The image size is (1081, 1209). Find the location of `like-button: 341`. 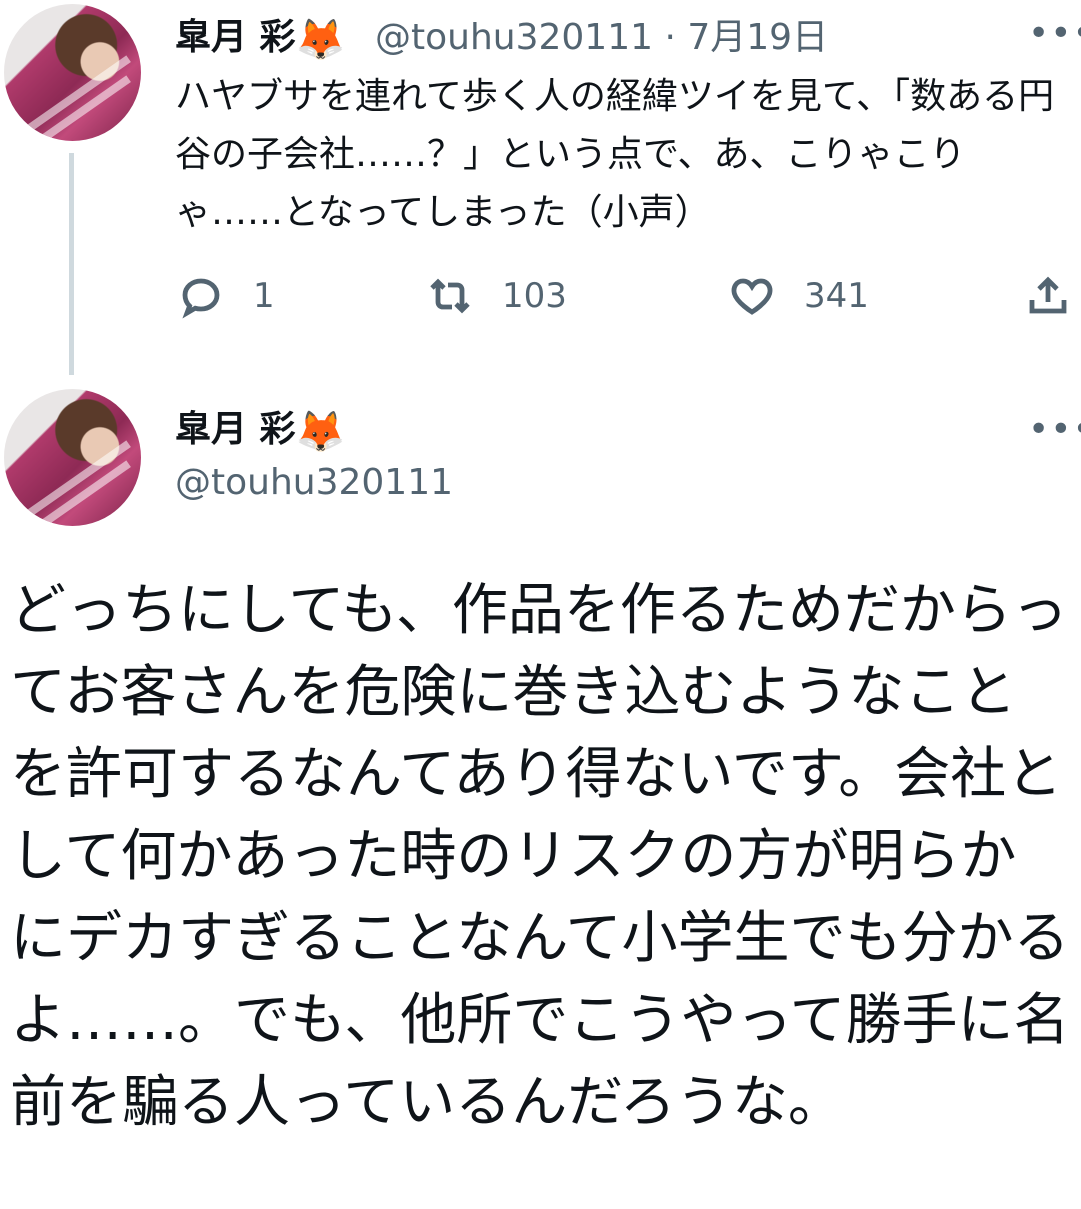

like-button: 341 is located at coordinates (798, 296).